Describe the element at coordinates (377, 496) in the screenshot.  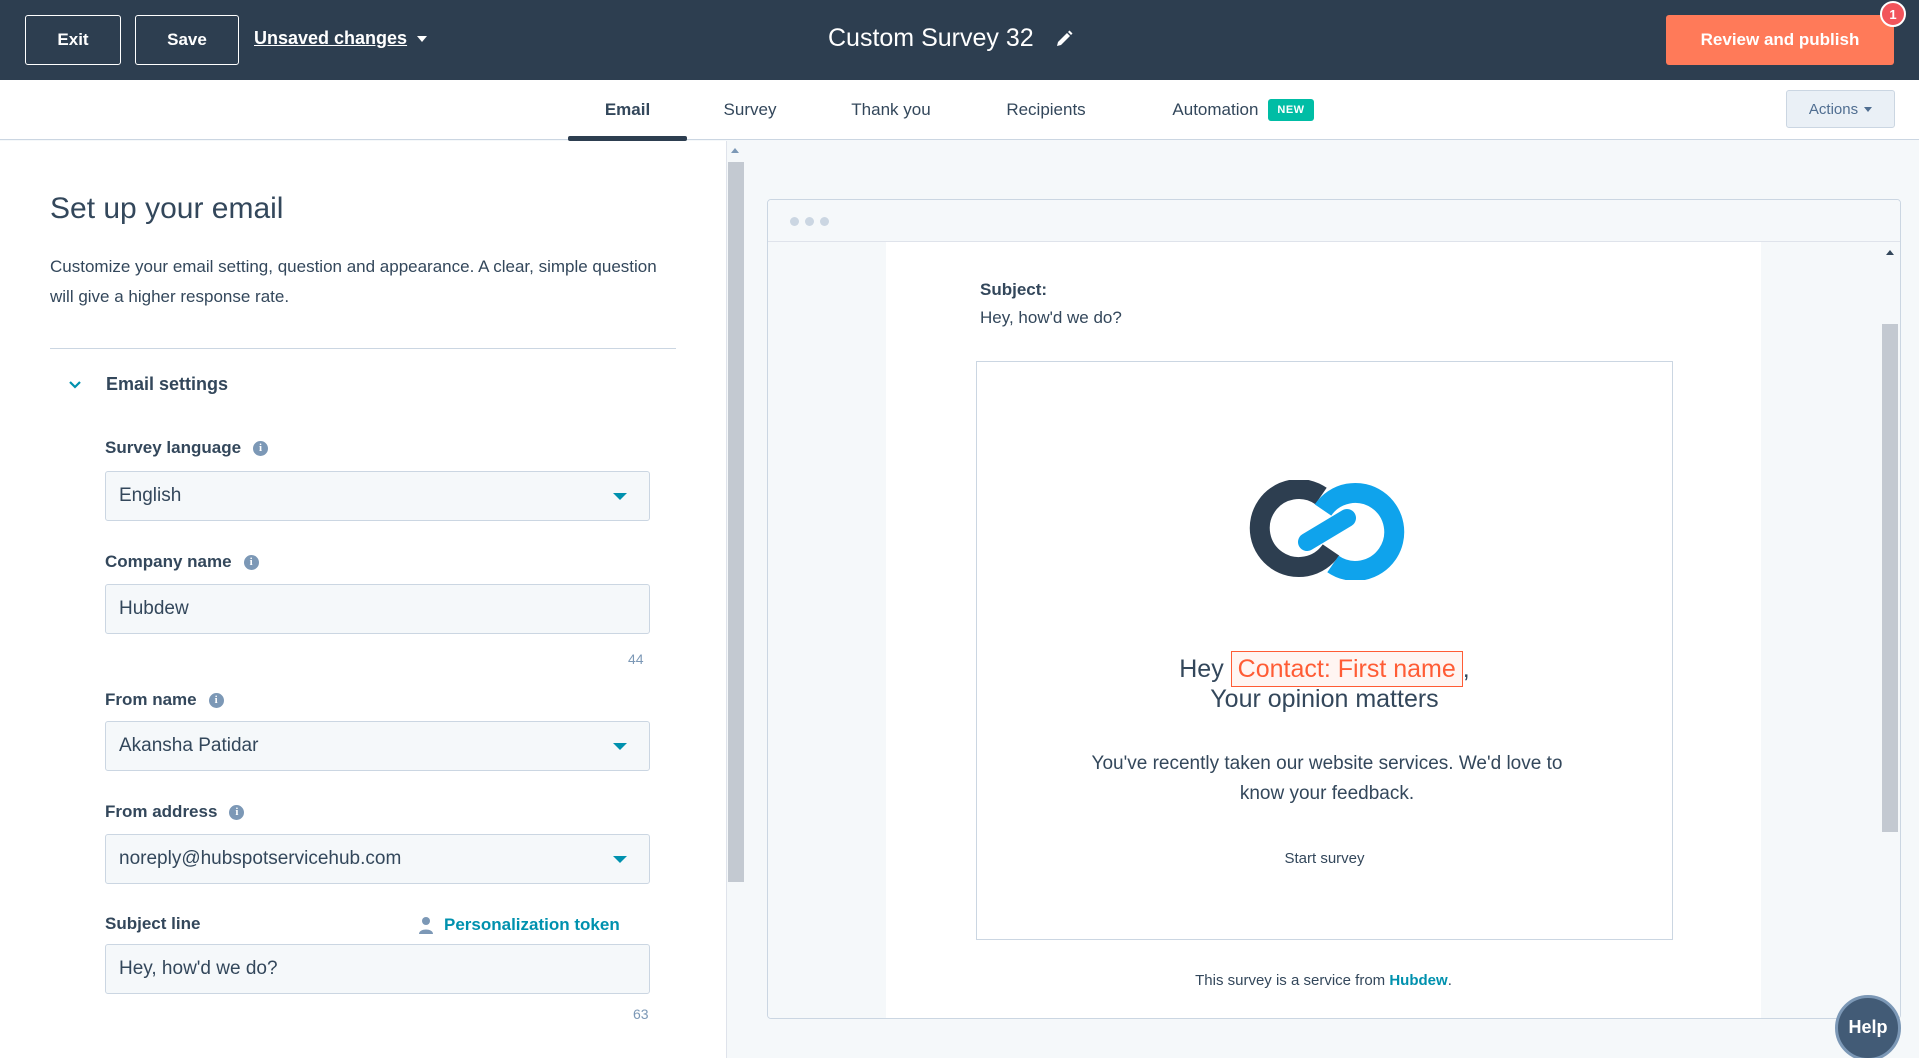
I see `survey-language-select: English` at that location.